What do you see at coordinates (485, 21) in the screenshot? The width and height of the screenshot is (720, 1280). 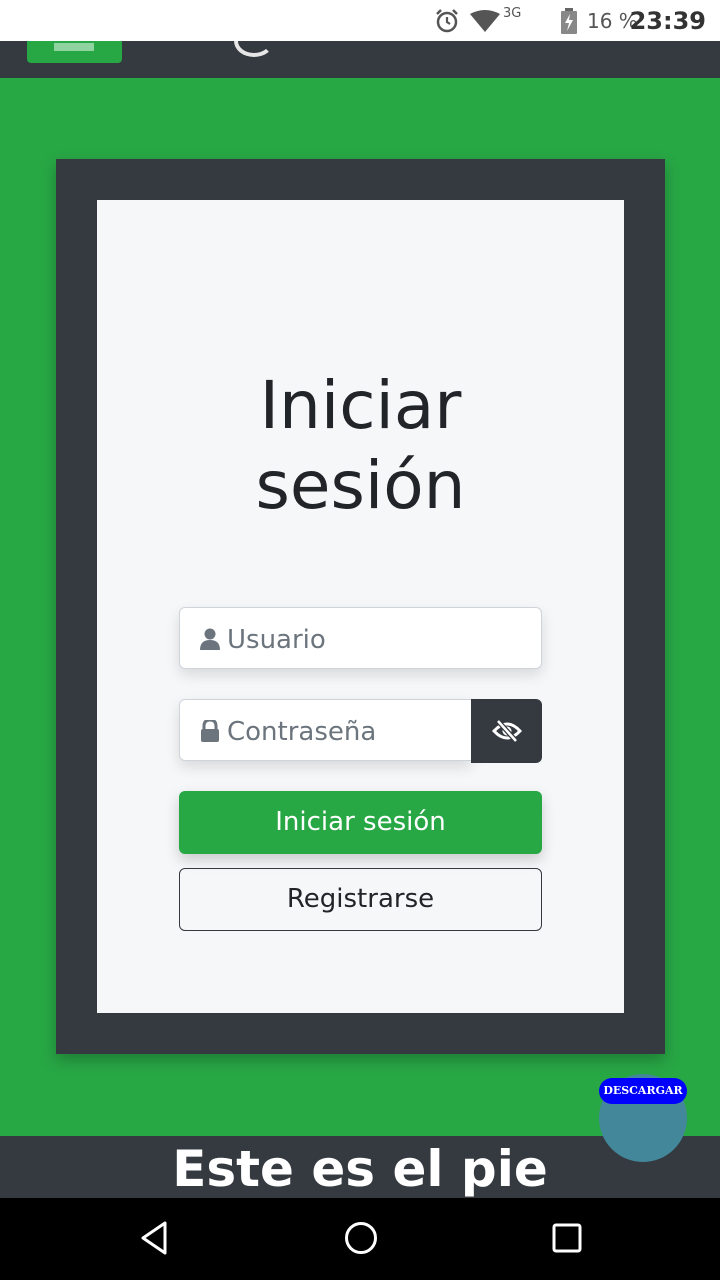 I see `wifi-icon` at bounding box center [485, 21].